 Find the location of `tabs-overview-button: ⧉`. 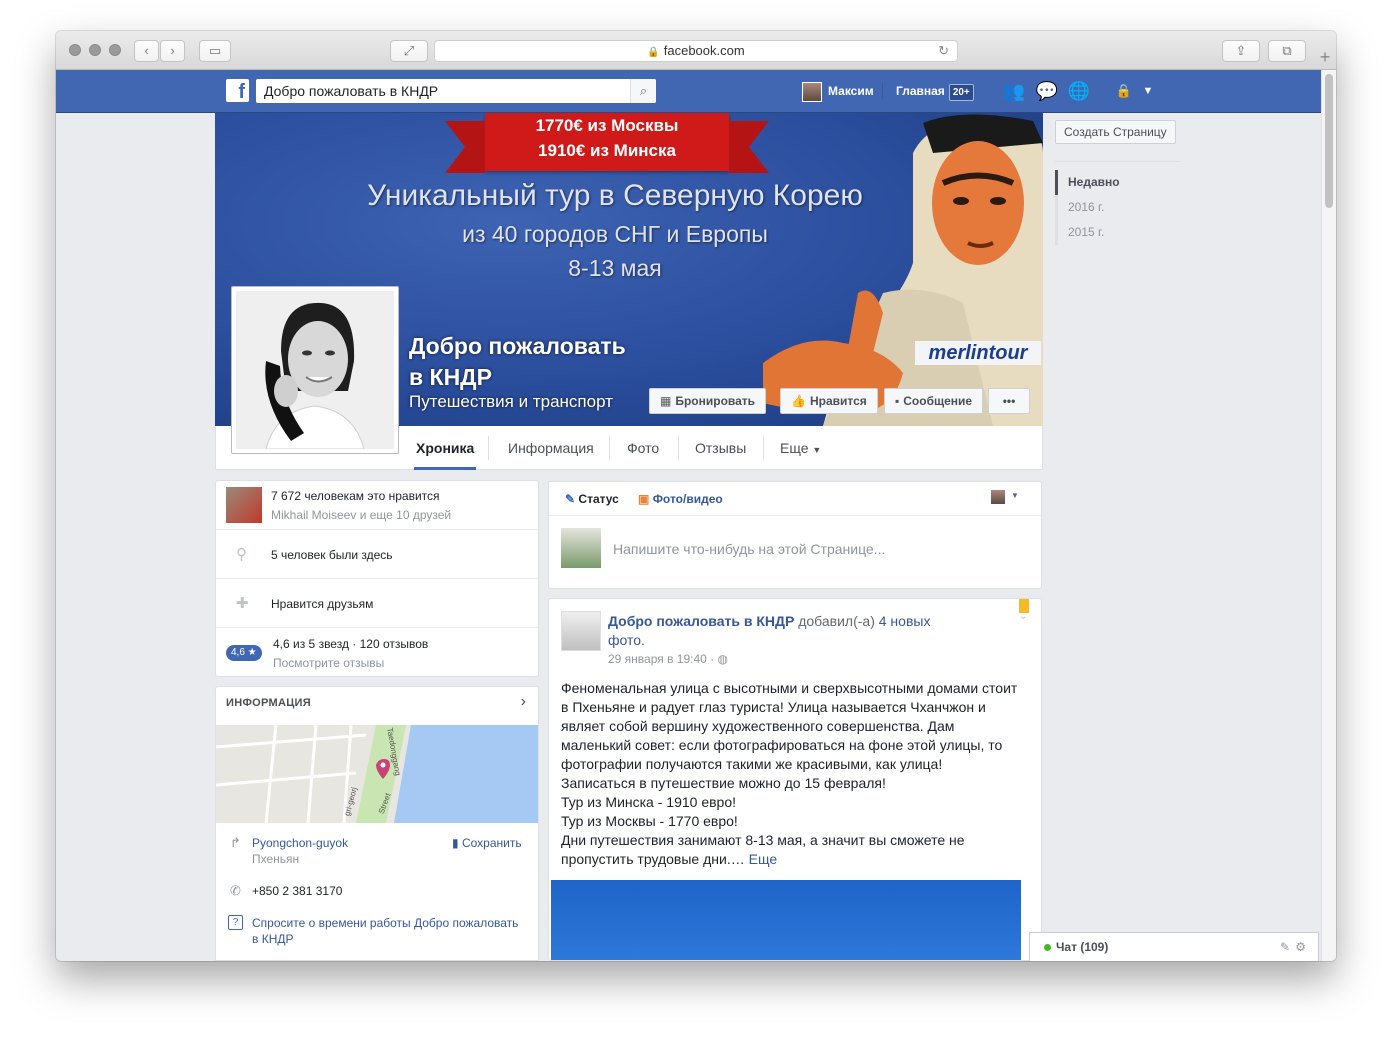

tabs-overview-button: ⧉ is located at coordinates (1287, 51).